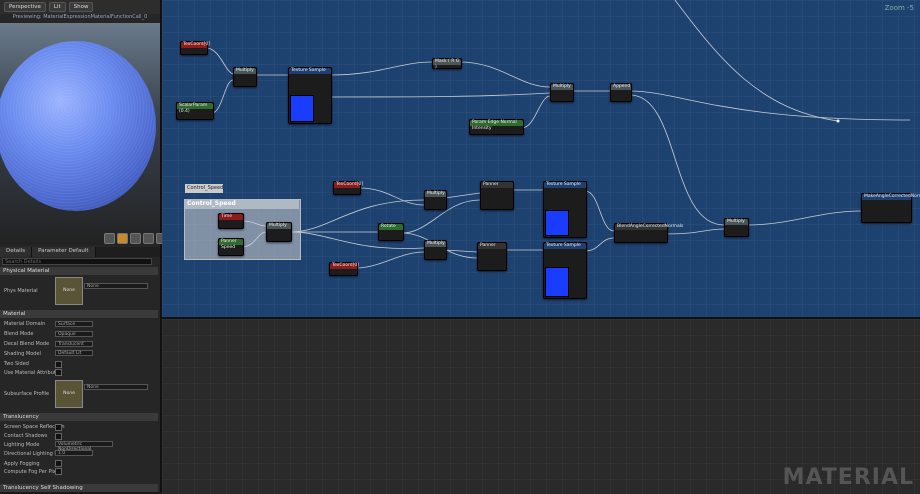  I want to click on comment-title: Control_Speed, so click(241, 204).